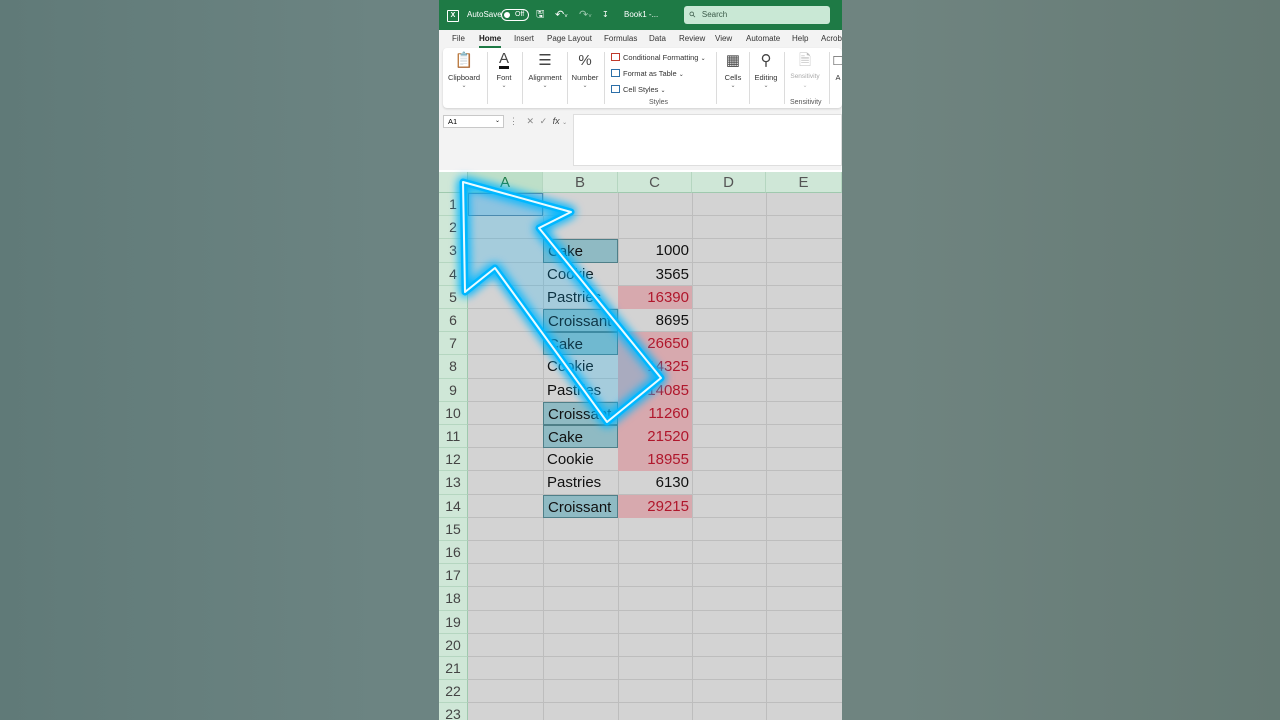  Describe the element at coordinates (655, 182) in the screenshot. I see `column-header-c: C` at that location.